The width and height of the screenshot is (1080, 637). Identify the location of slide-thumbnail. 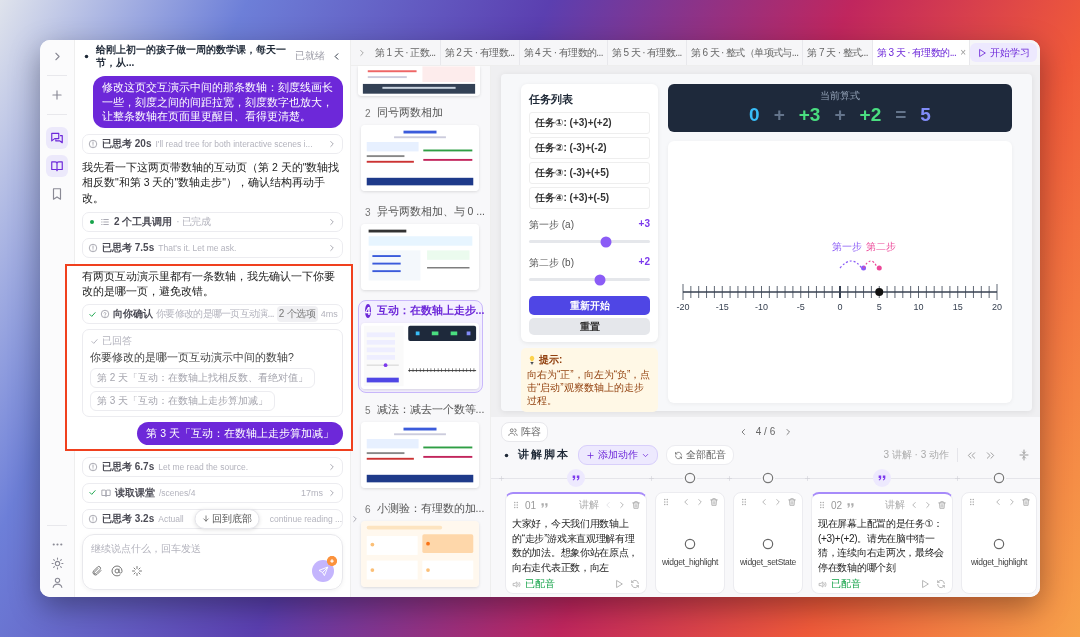
(419, 81).